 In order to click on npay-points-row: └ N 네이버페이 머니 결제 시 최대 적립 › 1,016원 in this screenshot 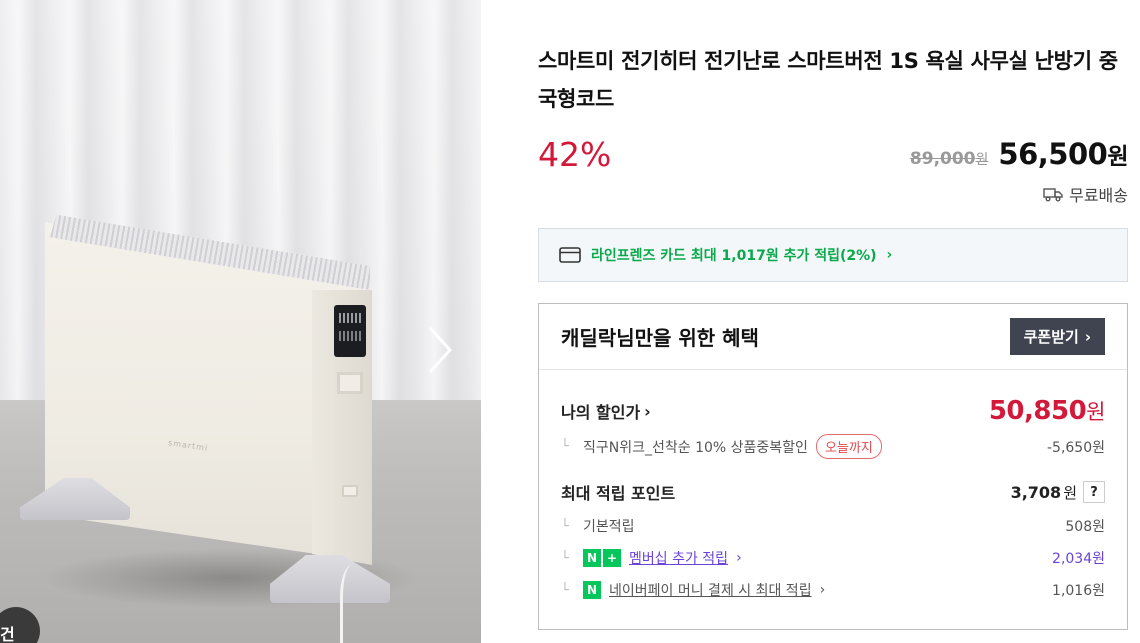, I will do `click(833, 590)`.